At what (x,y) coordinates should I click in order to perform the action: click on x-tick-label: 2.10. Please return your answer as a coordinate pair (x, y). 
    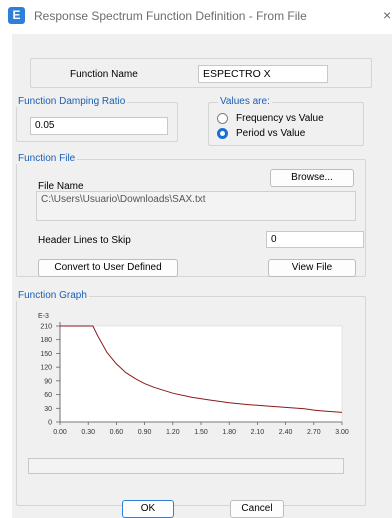
    Looking at the image, I should click on (258, 432).